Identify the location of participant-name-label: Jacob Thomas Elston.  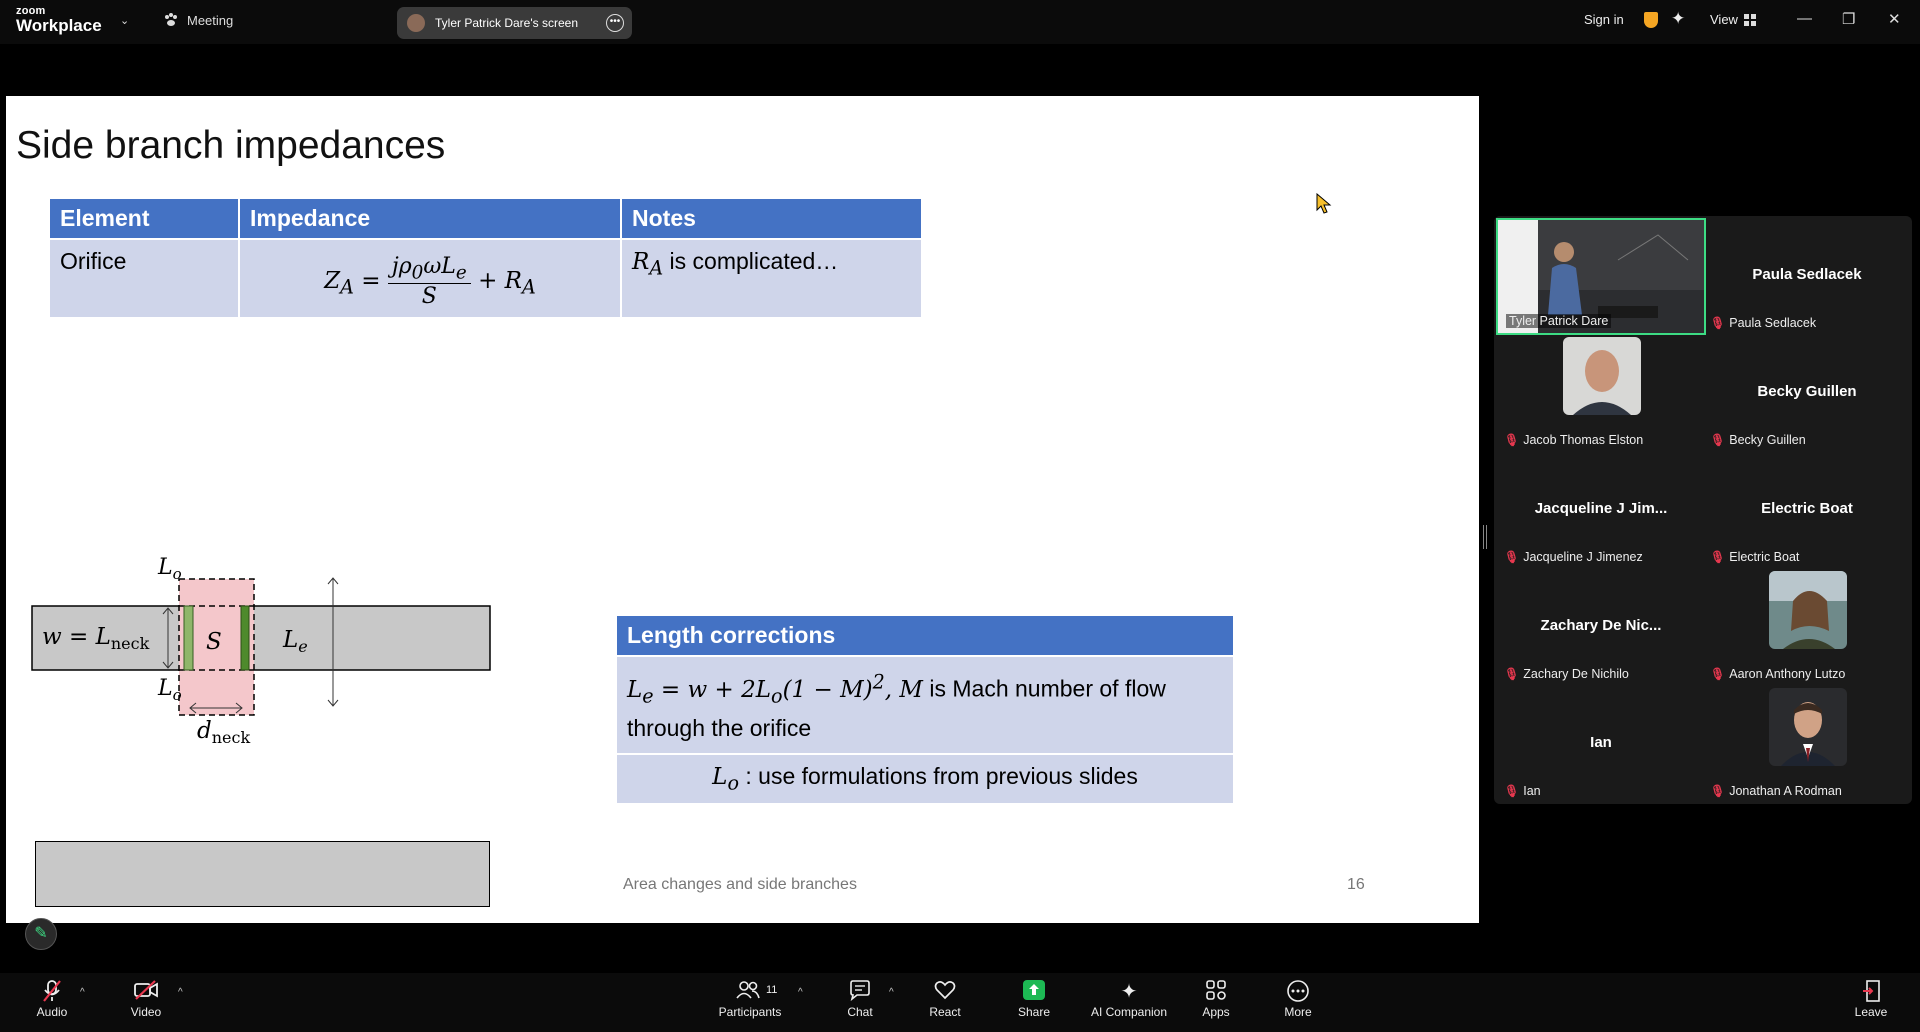
(1583, 440).